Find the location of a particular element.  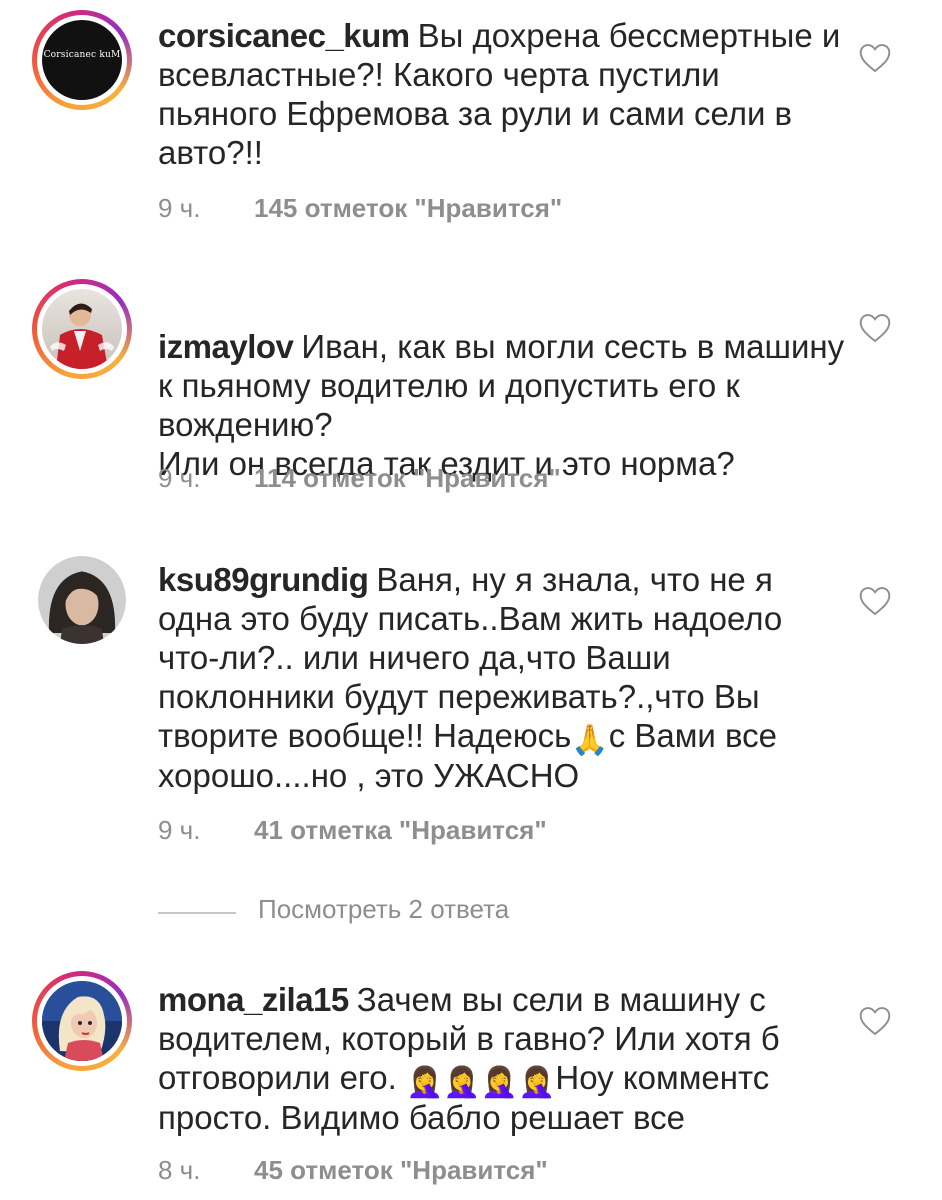

comment-meta: 9 ч. 114 отметок "Нравится" is located at coordinates (359, 478).